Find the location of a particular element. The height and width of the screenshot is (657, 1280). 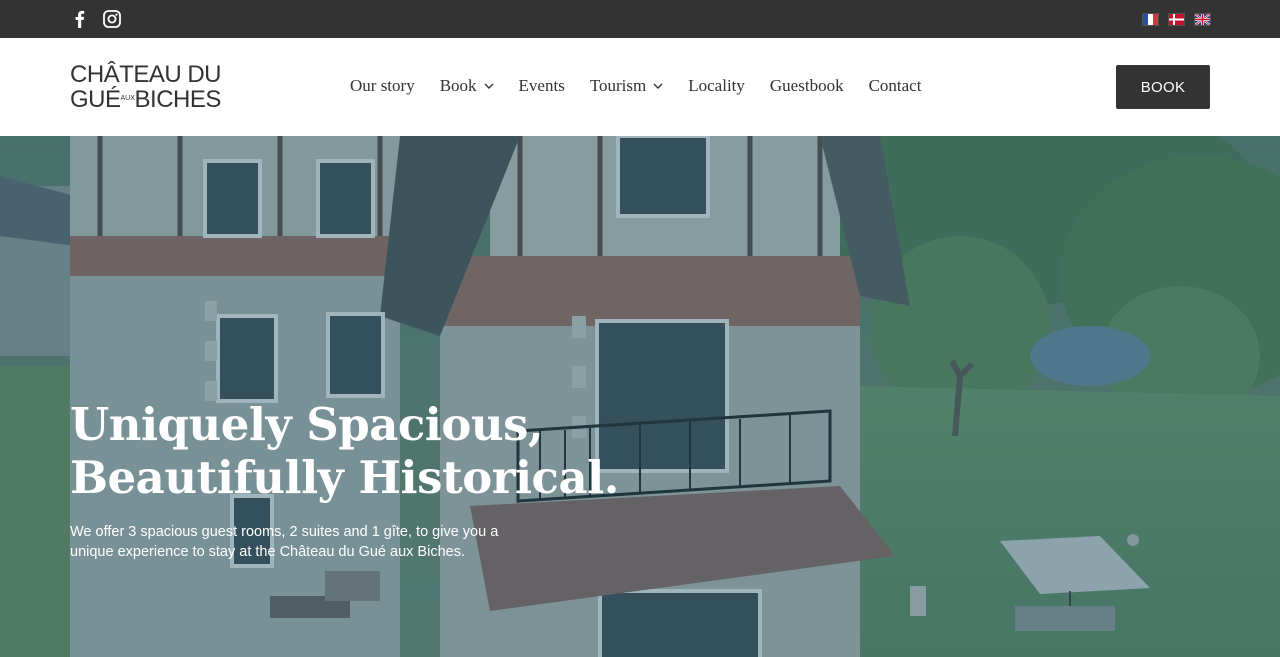

logo-line-1: CHÂTEAU DU is located at coordinates (146, 74).